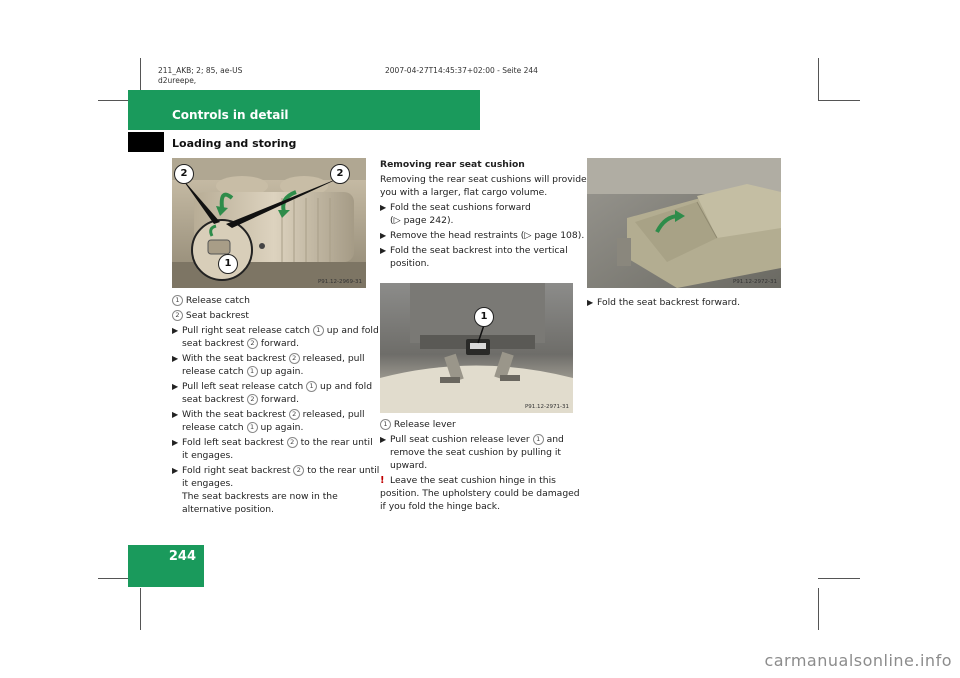 Image resolution: width=960 pixels, height=678 pixels. Describe the element at coordinates (663, 302) in the screenshot. I see `step-item: ▶ Fold the seat backrest forward.` at that location.